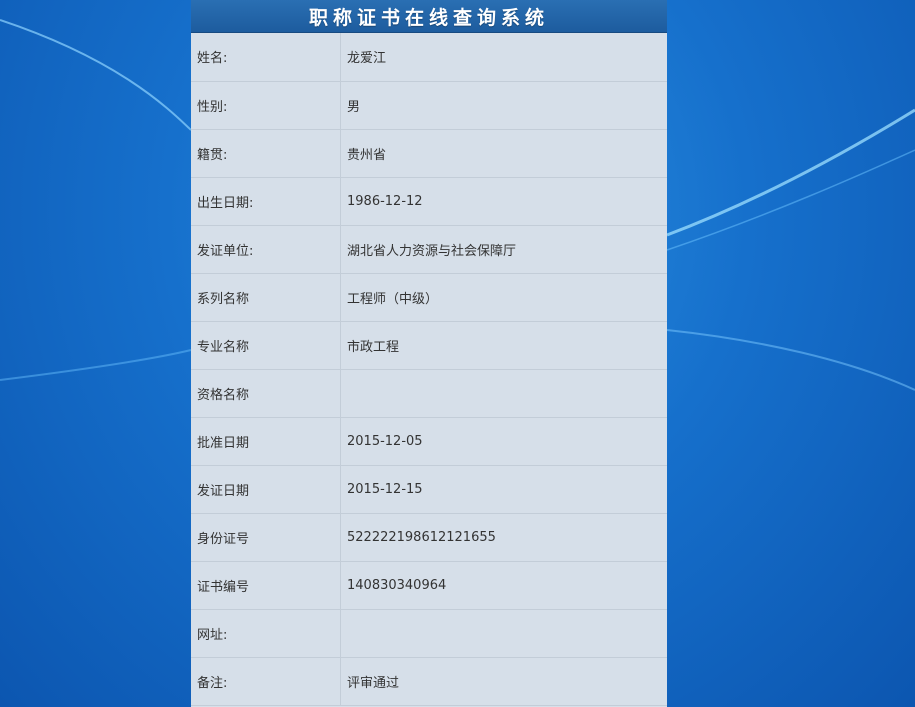 The width and height of the screenshot is (915, 707). What do you see at coordinates (385, 441) in the screenshot?
I see `row-value: 2015-12-05` at bounding box center [385, 441].